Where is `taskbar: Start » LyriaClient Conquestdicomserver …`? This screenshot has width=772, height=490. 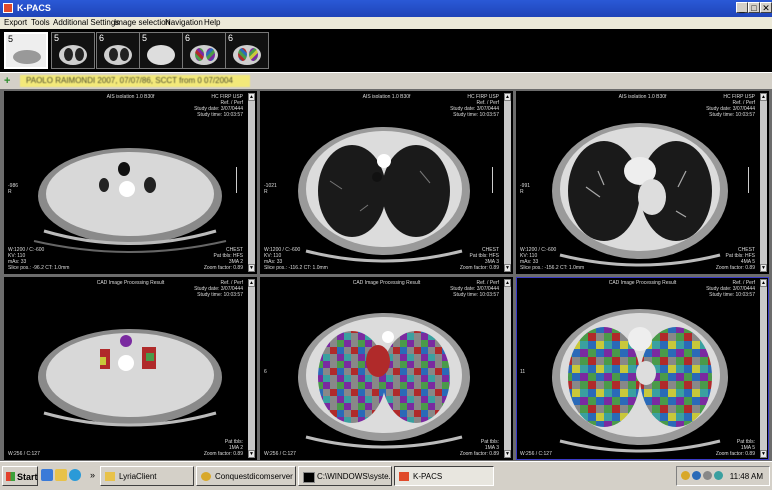
taskbar: Start » LyriaClient Conquestdicomserver … is located at coordinates (386, 475).